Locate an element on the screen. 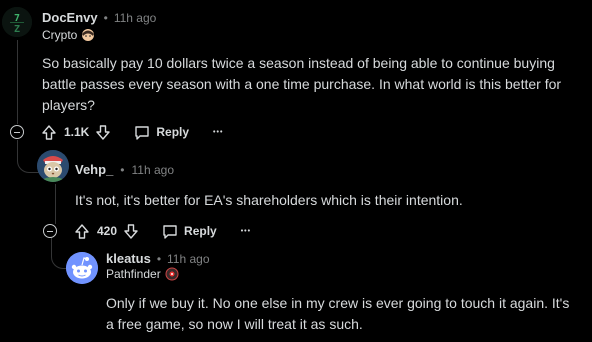 This screenshot has height=342, width=592. comment-header: kleatus • 11h ago is located at coordinates (158, 258).